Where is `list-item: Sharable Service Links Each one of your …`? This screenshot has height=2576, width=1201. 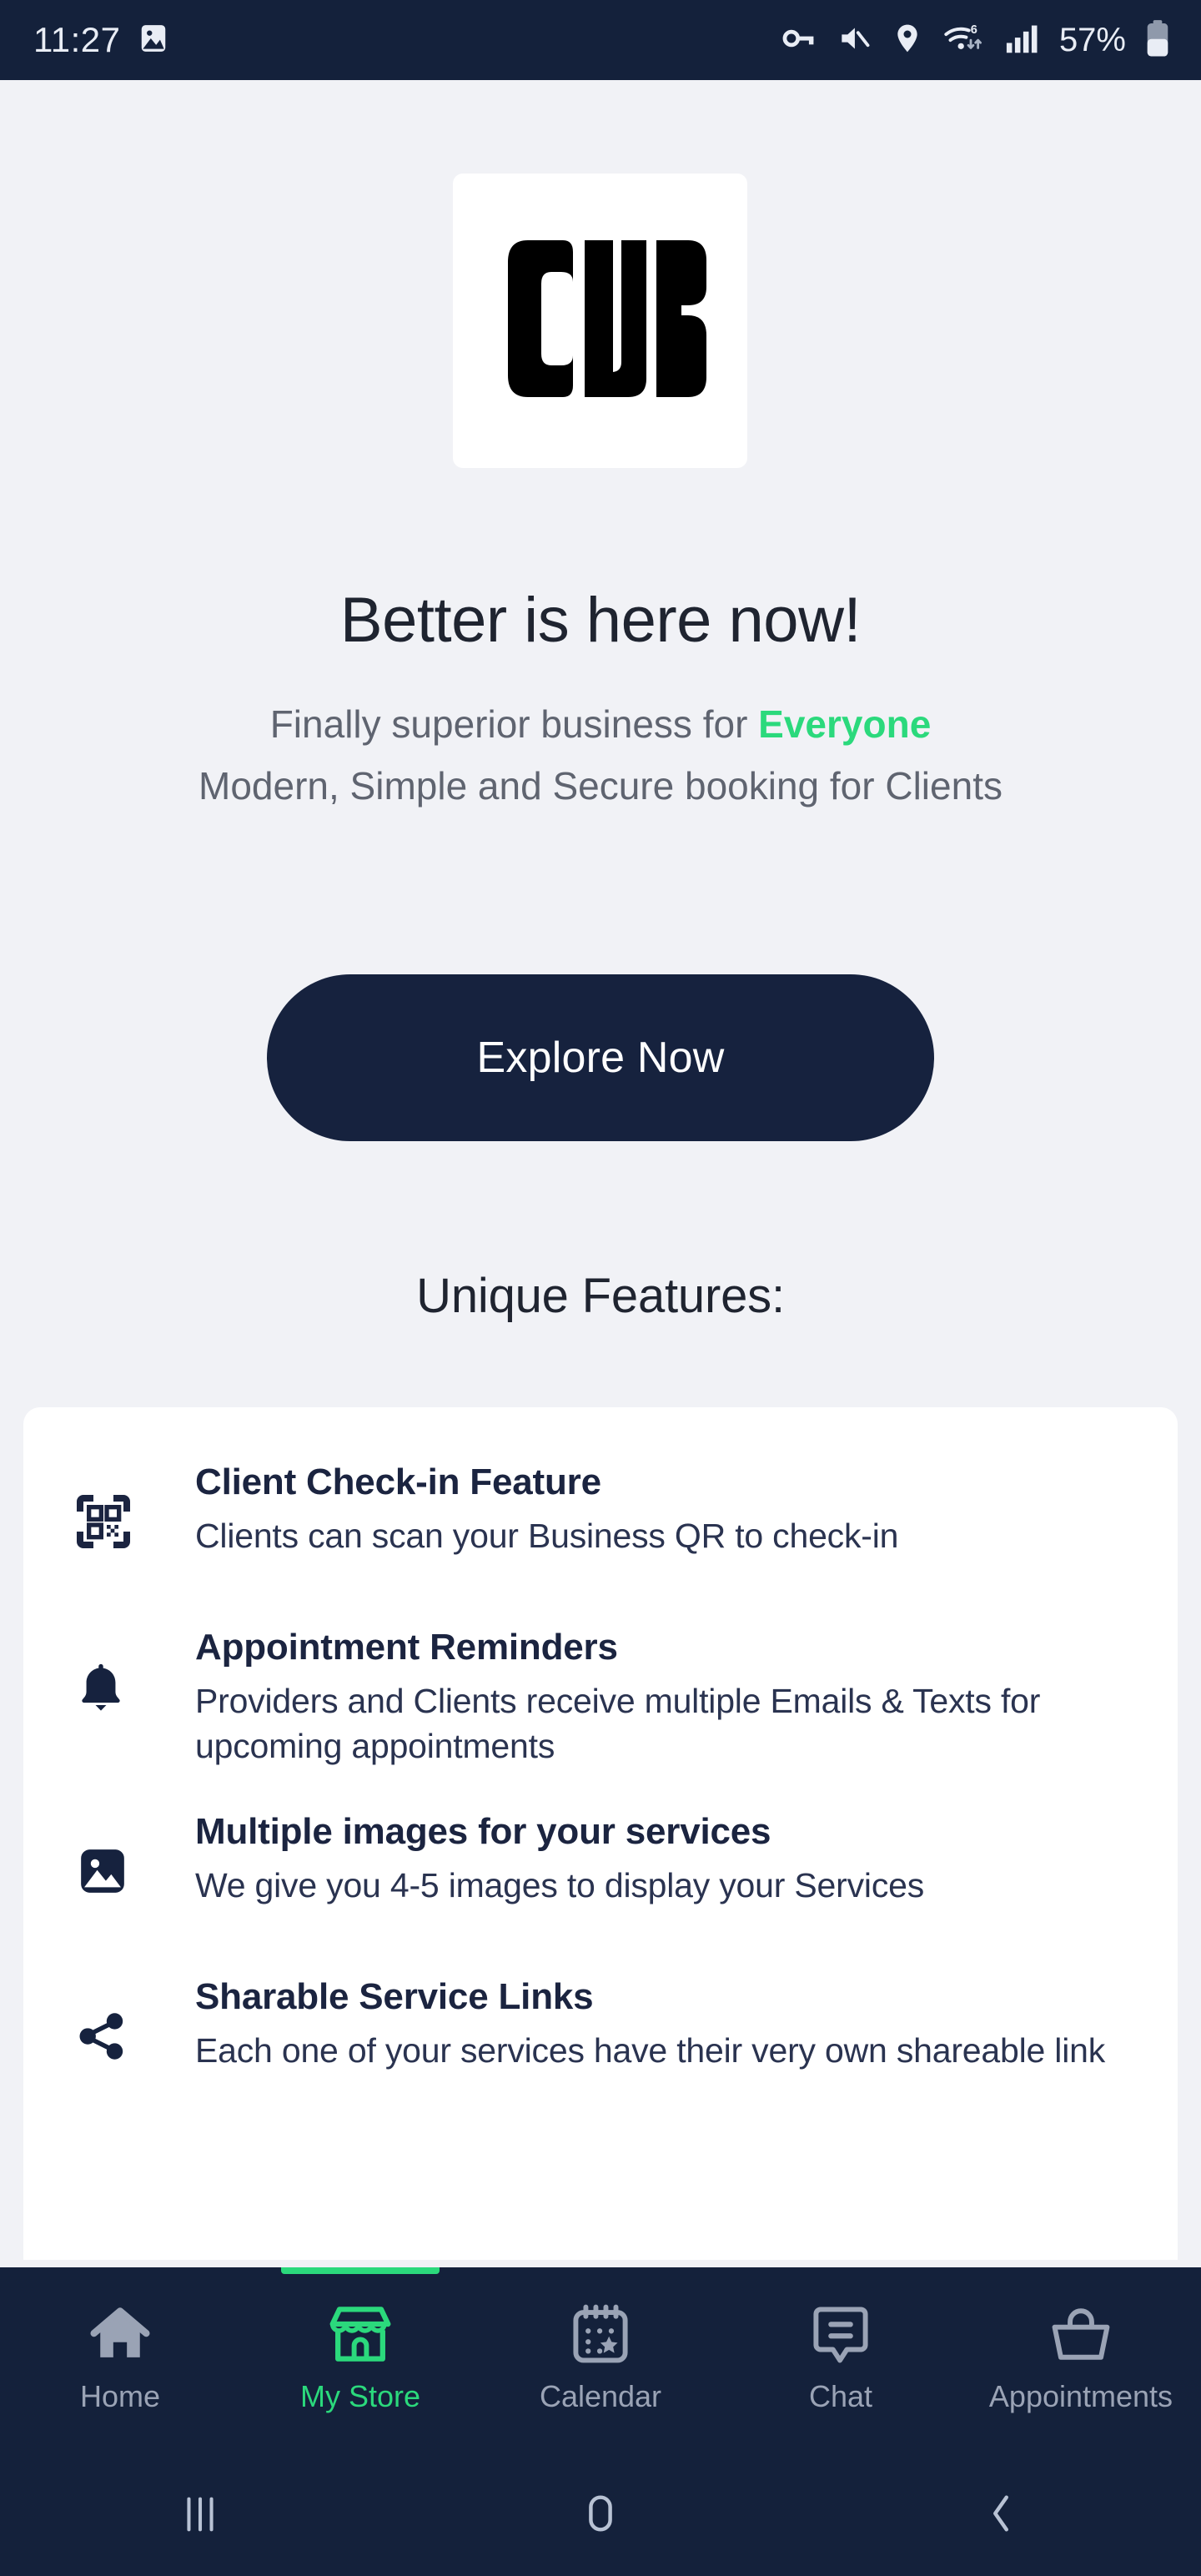 list-item: Sharable Service Links Each one of your … is located at coordinates (601, 2036).